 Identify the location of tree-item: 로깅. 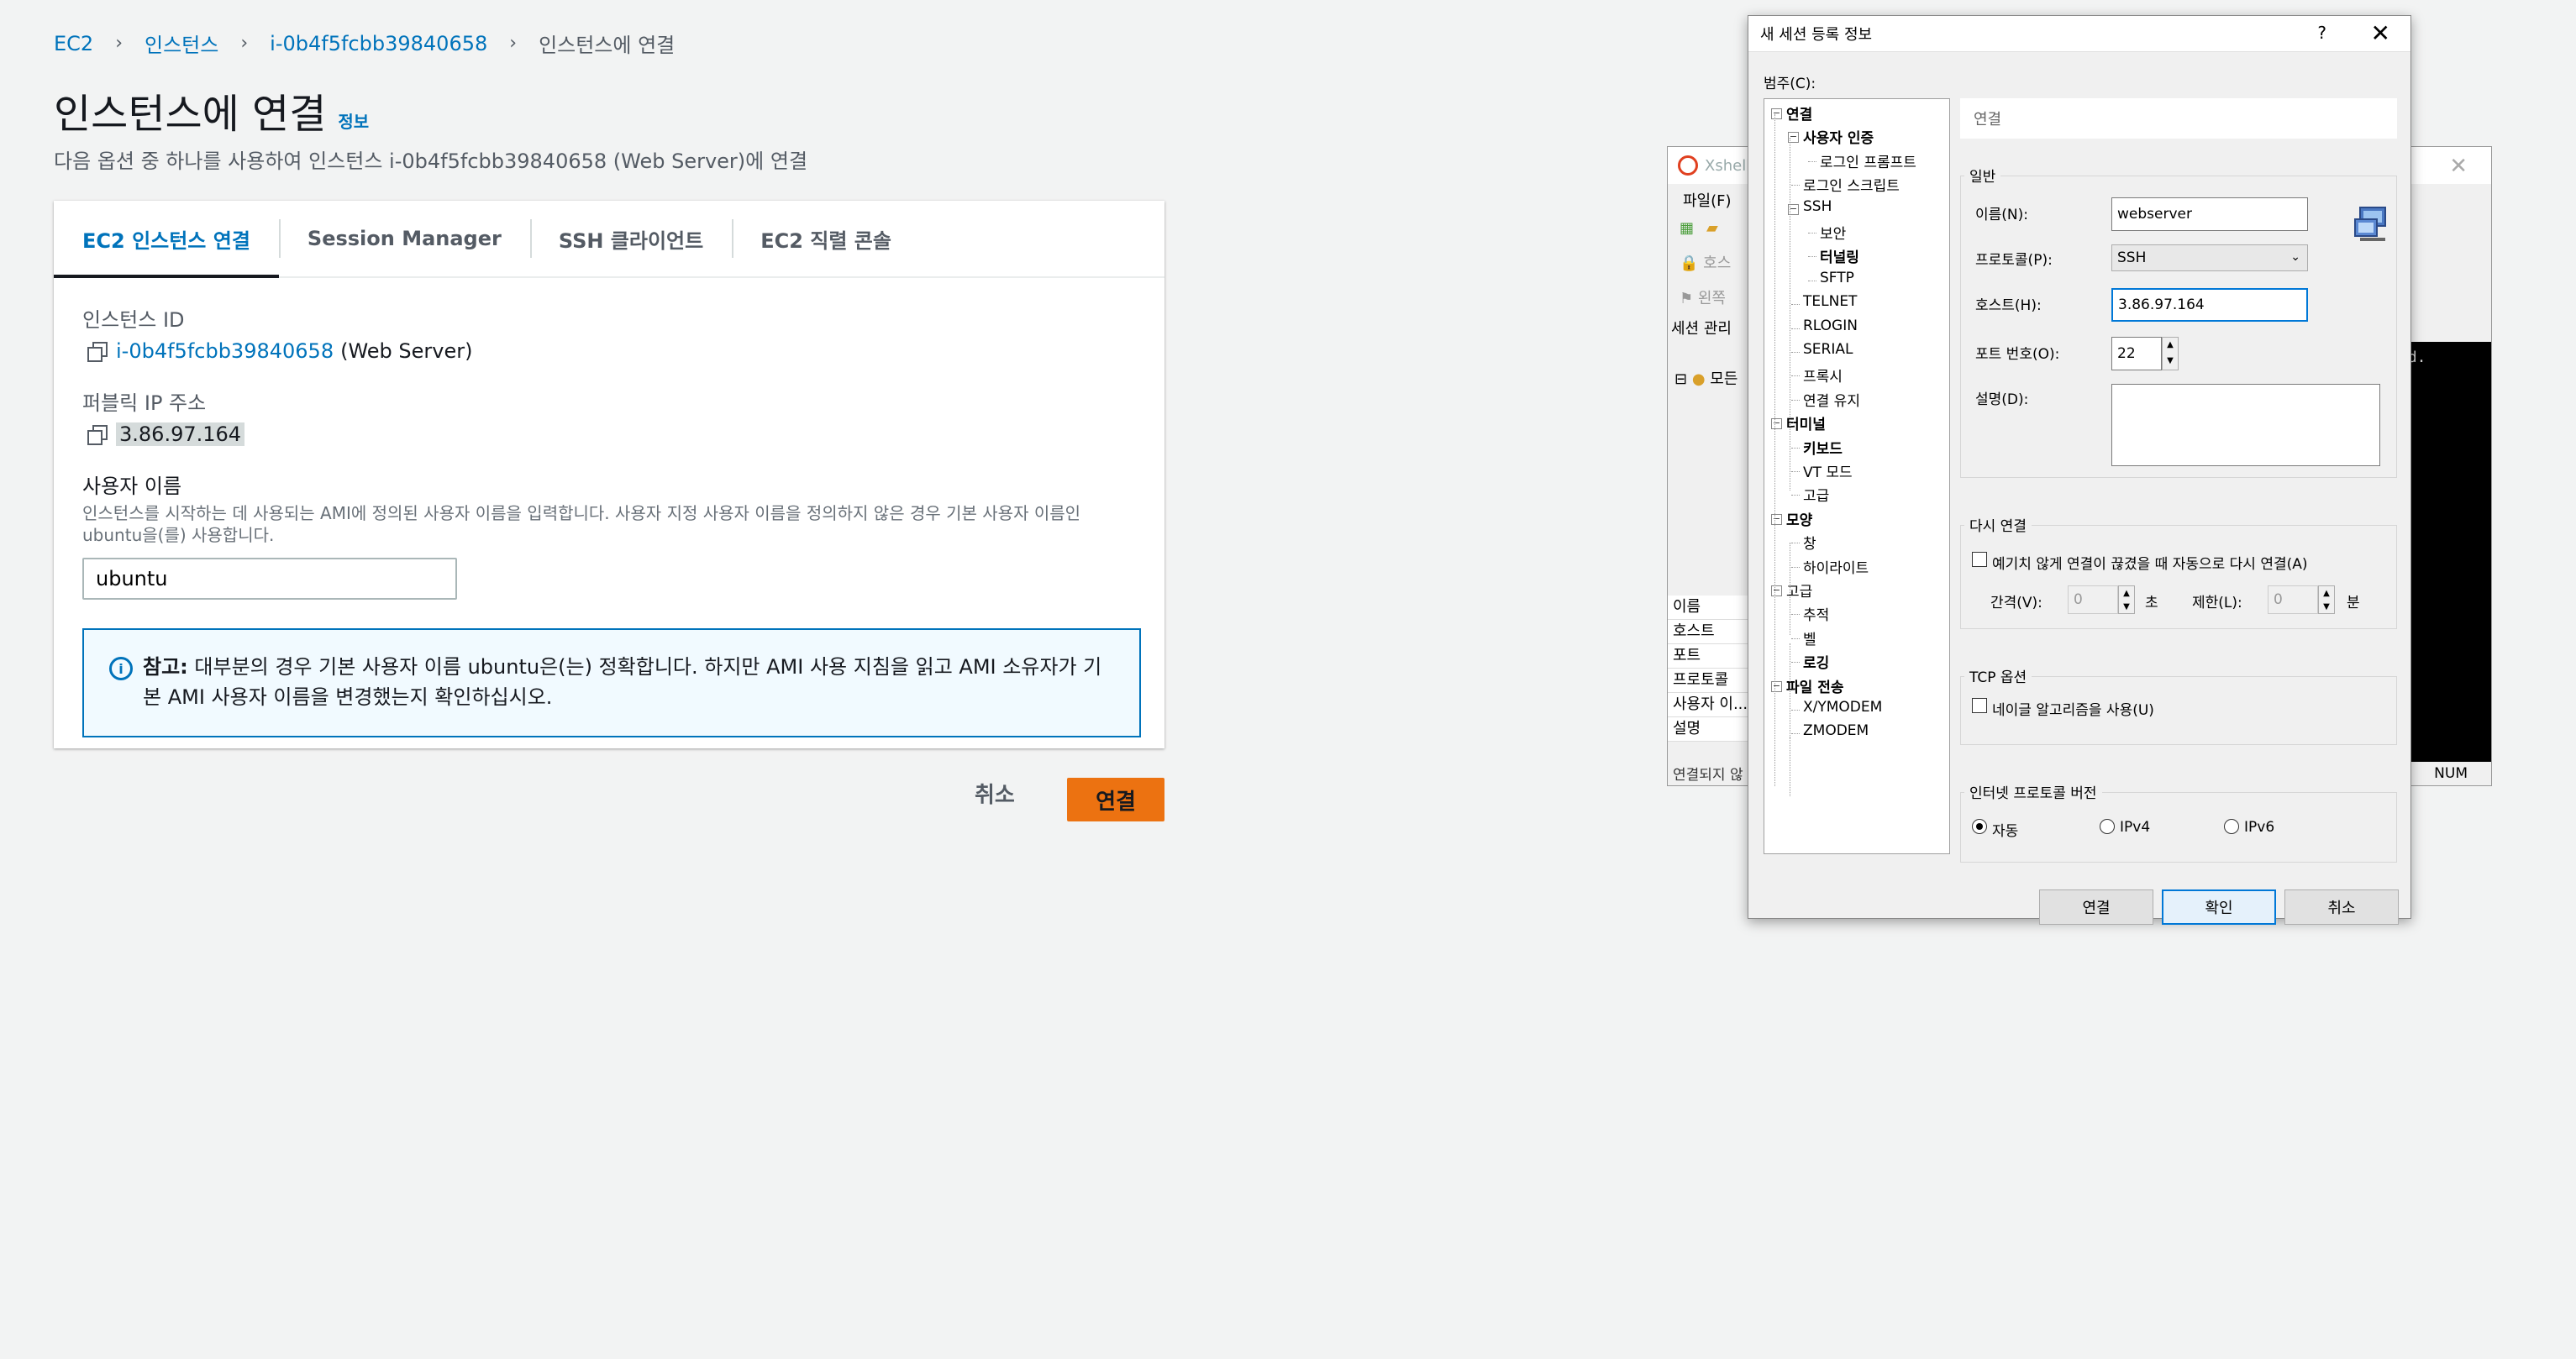
(1816, 661).